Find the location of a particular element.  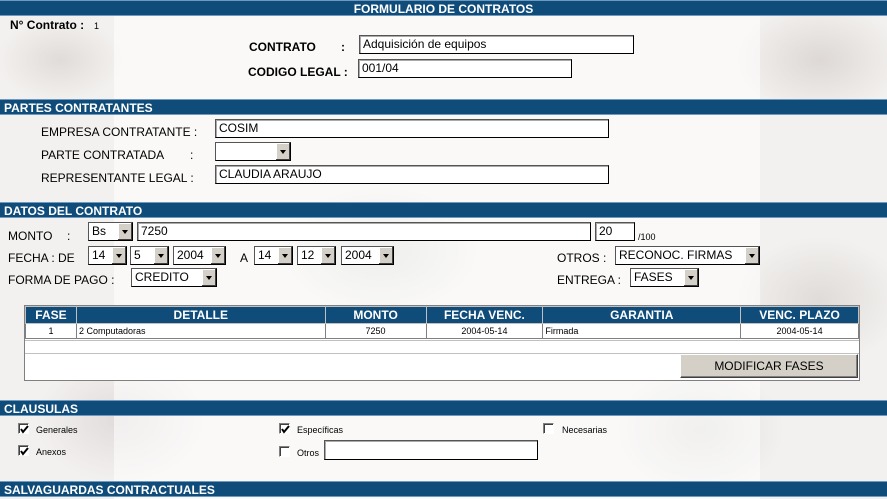

fecha-a-anio-select: 2004 is located at coordinates (367, 255).